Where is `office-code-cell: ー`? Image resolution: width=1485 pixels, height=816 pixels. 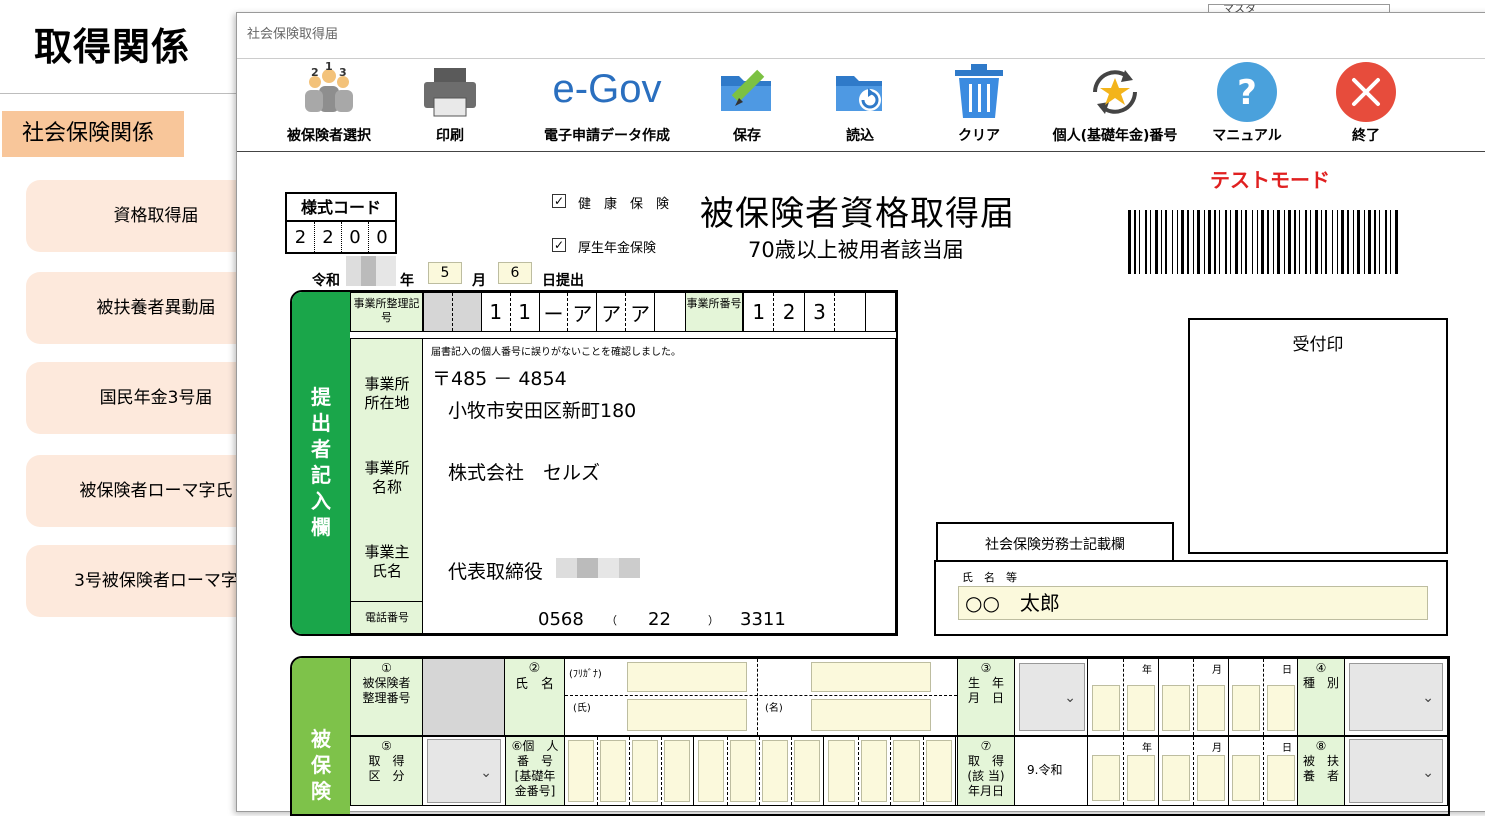
office-code-cell: ー is located at coordinates (553, 312).